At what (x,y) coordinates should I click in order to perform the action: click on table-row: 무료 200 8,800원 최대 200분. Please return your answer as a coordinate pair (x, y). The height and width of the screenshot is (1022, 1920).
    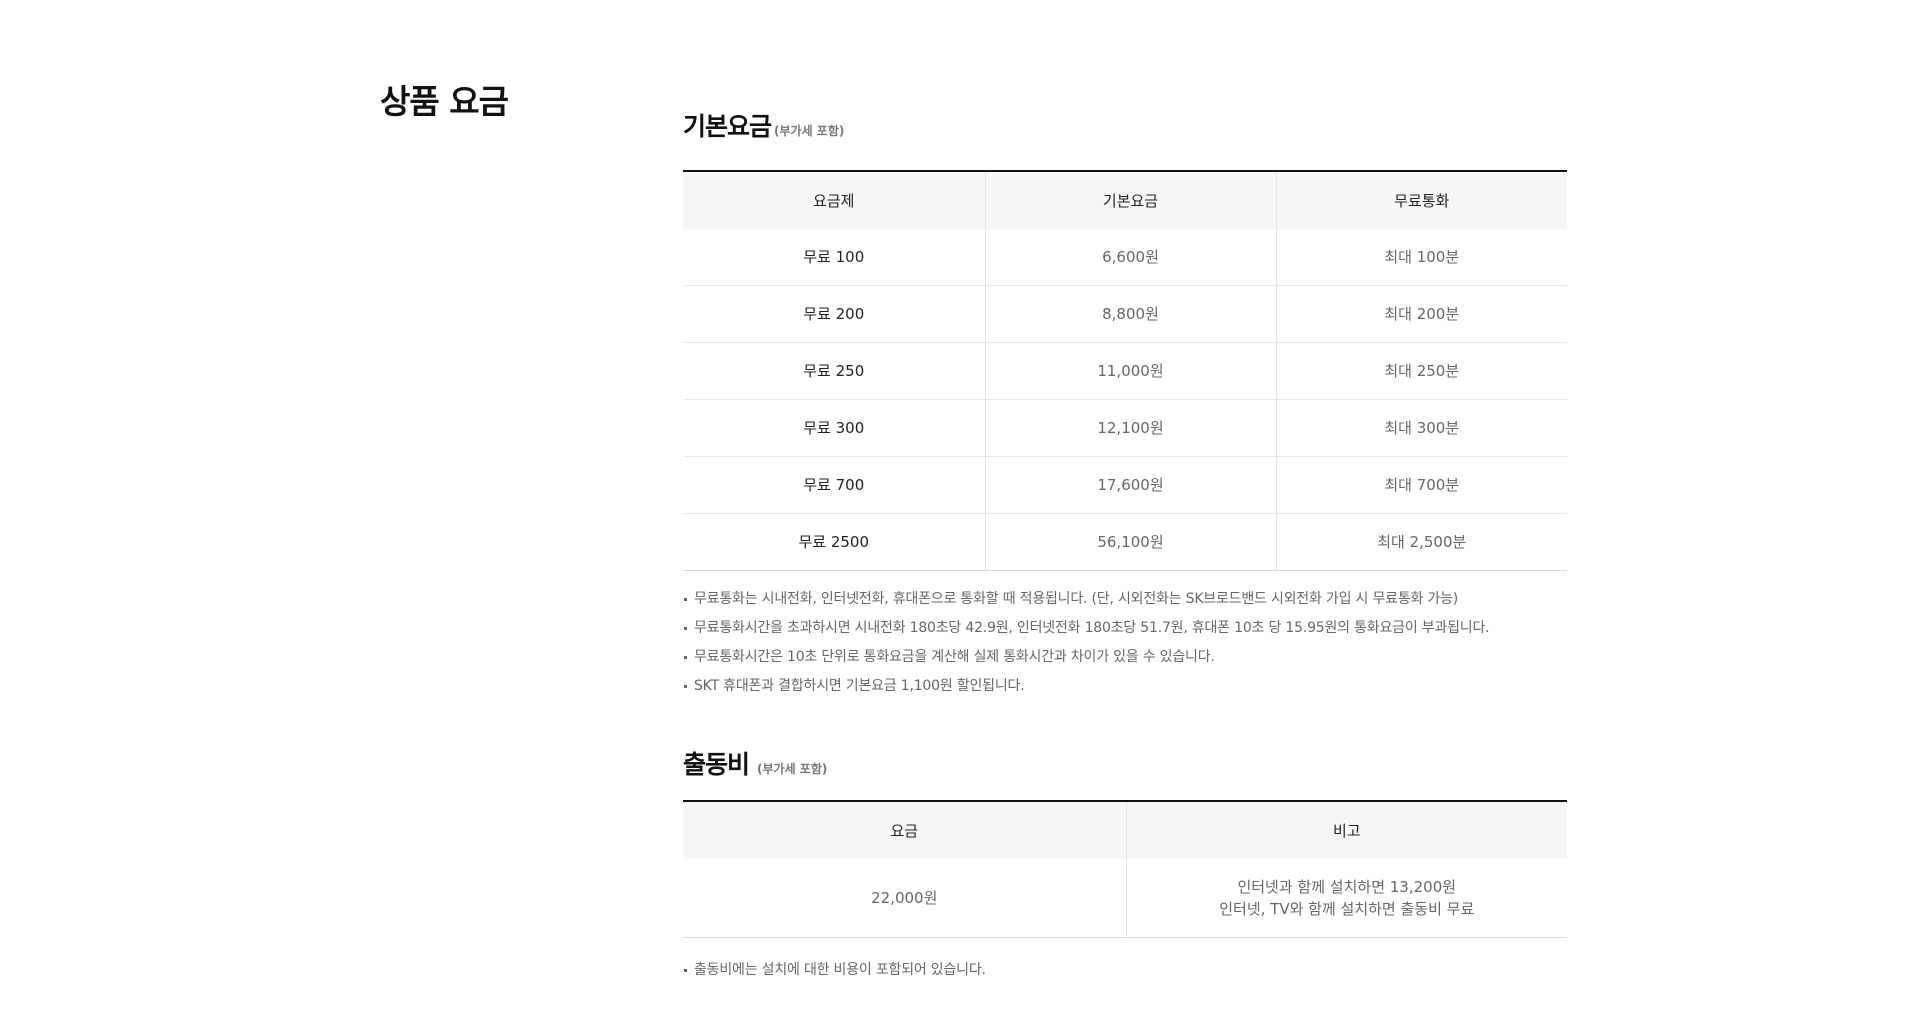
    Looking at the image, I should click on (1125, 314).